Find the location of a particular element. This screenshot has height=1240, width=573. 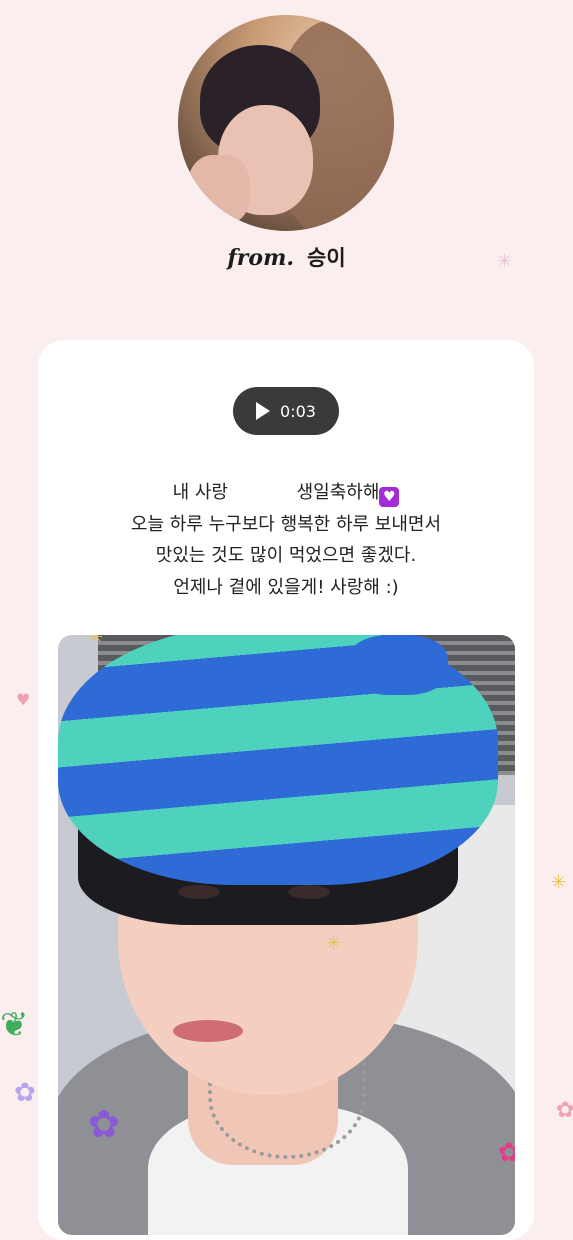

photo-lips is located at coordinates (208, 1031).